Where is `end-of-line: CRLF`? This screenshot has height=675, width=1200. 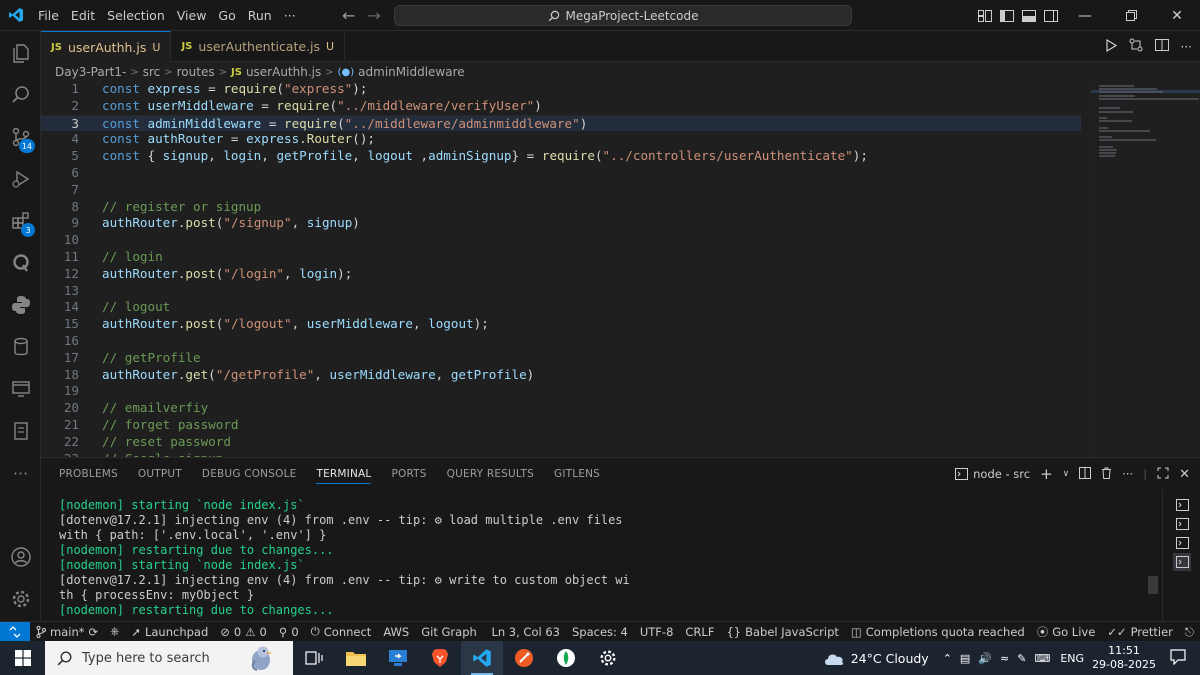 end-of-line: CRLF is located at coordinates (699, 632).